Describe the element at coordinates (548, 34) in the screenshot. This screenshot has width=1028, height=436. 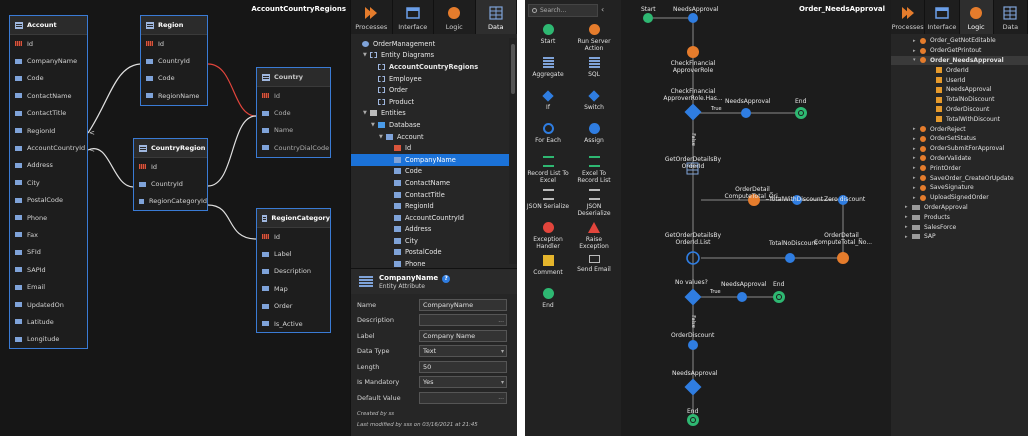
I see `toolbox-item: Start` at that location.